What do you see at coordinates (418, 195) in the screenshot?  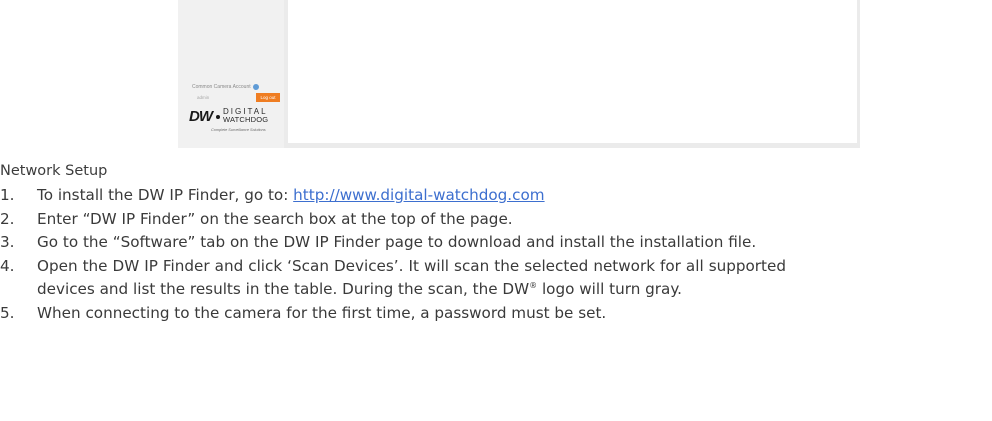 I see `website-link: http://www.digital-watchdog.com` at bounding box center [418, 195].